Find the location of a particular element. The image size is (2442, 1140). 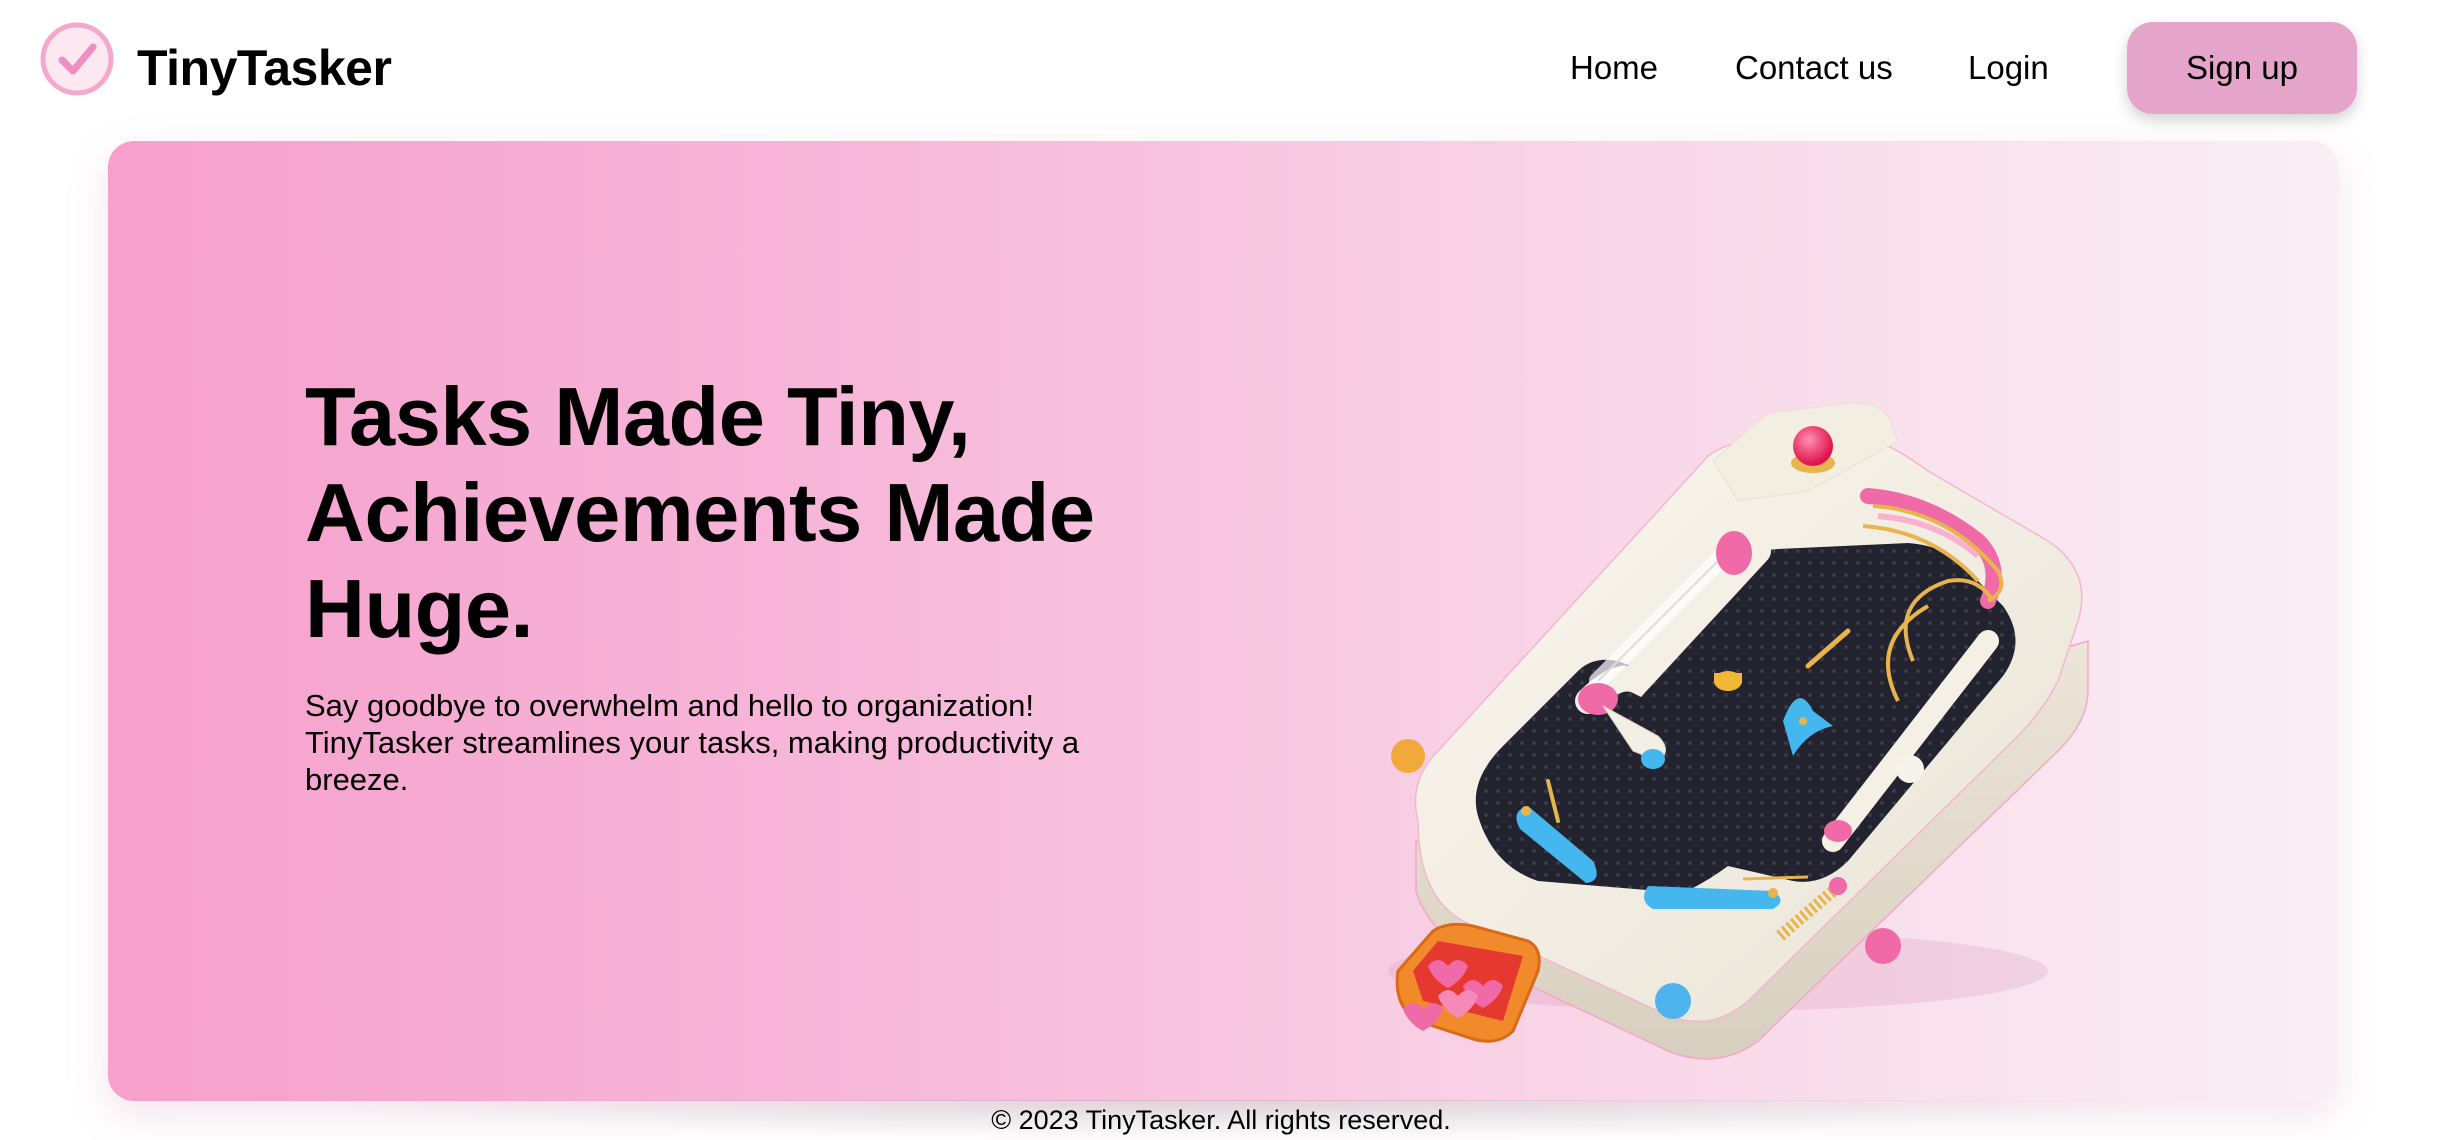

navbar: TinyTasker Home Contact us Login Sign up is located at coordinates (1221, 69).